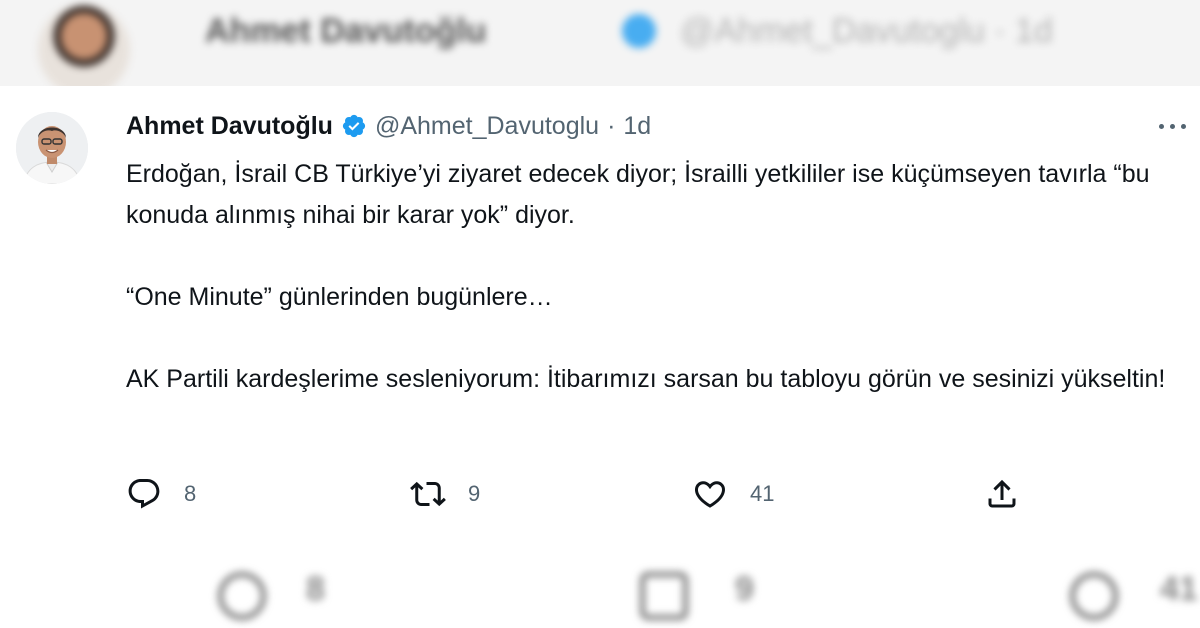 This screenshot has width=1200, height=628. Describe the element at coordinates (346, 31) in the screenshot. I see `blurred-author-name: Ahmet Davutoğlu` at that location.